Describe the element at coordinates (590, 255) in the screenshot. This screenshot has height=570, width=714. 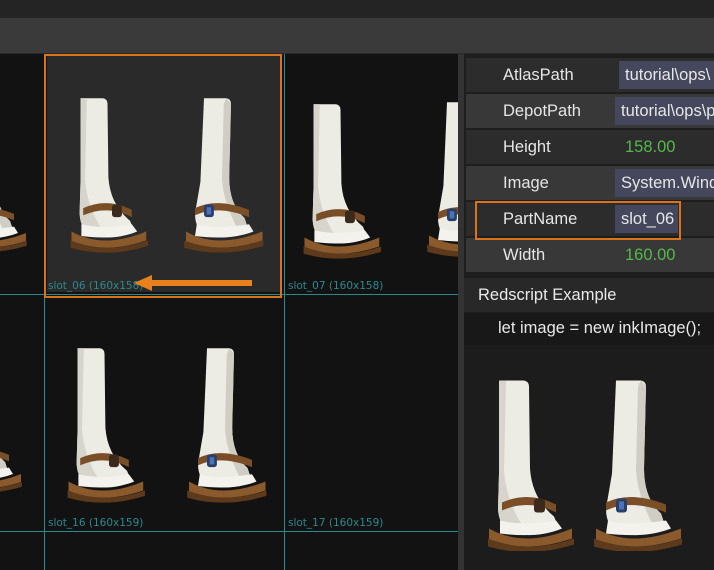
I see `property-row-width: Width 160.00` at that location.